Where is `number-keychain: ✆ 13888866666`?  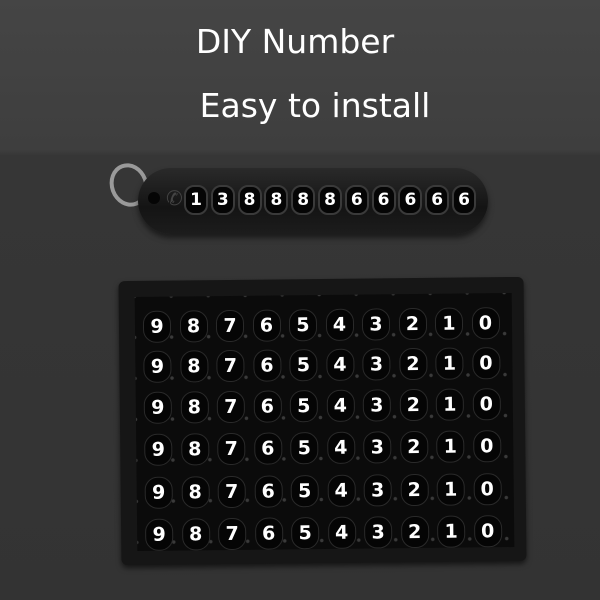
number-keychain: ✆ 13888866666 is located at coordinates (313, 201).